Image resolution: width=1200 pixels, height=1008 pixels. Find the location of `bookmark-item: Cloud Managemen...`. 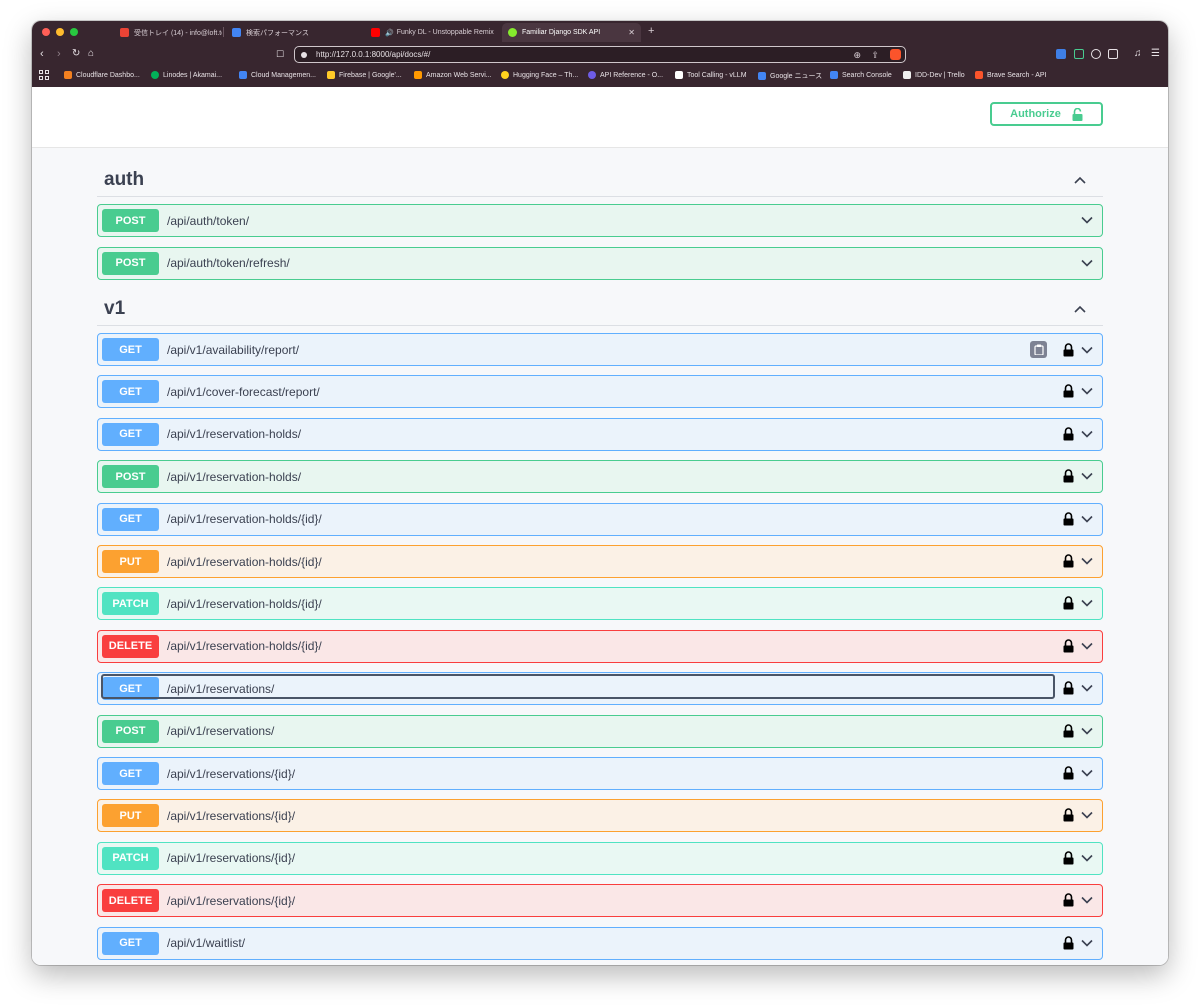

bookmark-item: Cloud Managemen... is located at coordinates (277, 75).